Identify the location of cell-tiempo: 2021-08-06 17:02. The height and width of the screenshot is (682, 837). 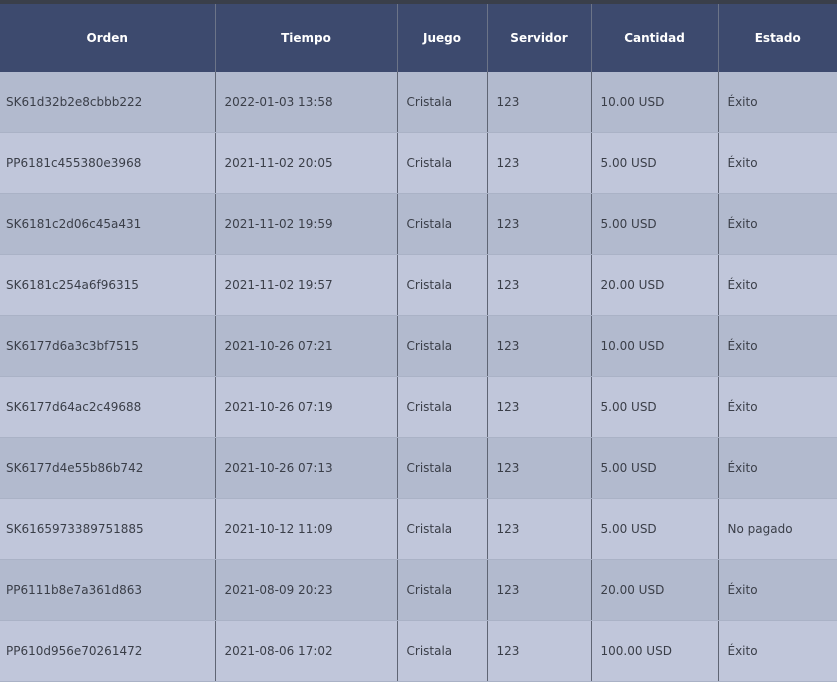
(306, 651).